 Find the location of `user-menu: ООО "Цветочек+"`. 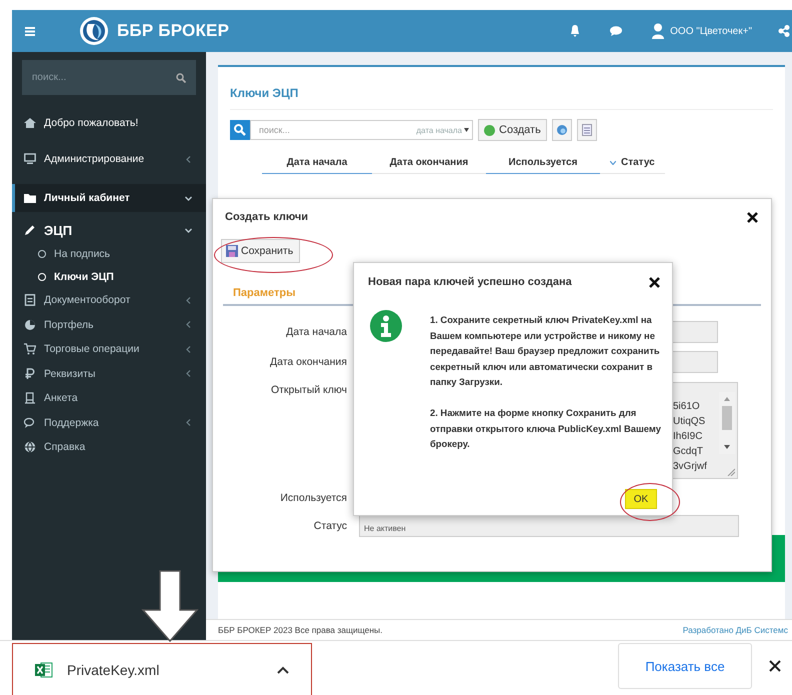

user-menu: ООО "Цветочек+" is located at coordinates (702, 31).